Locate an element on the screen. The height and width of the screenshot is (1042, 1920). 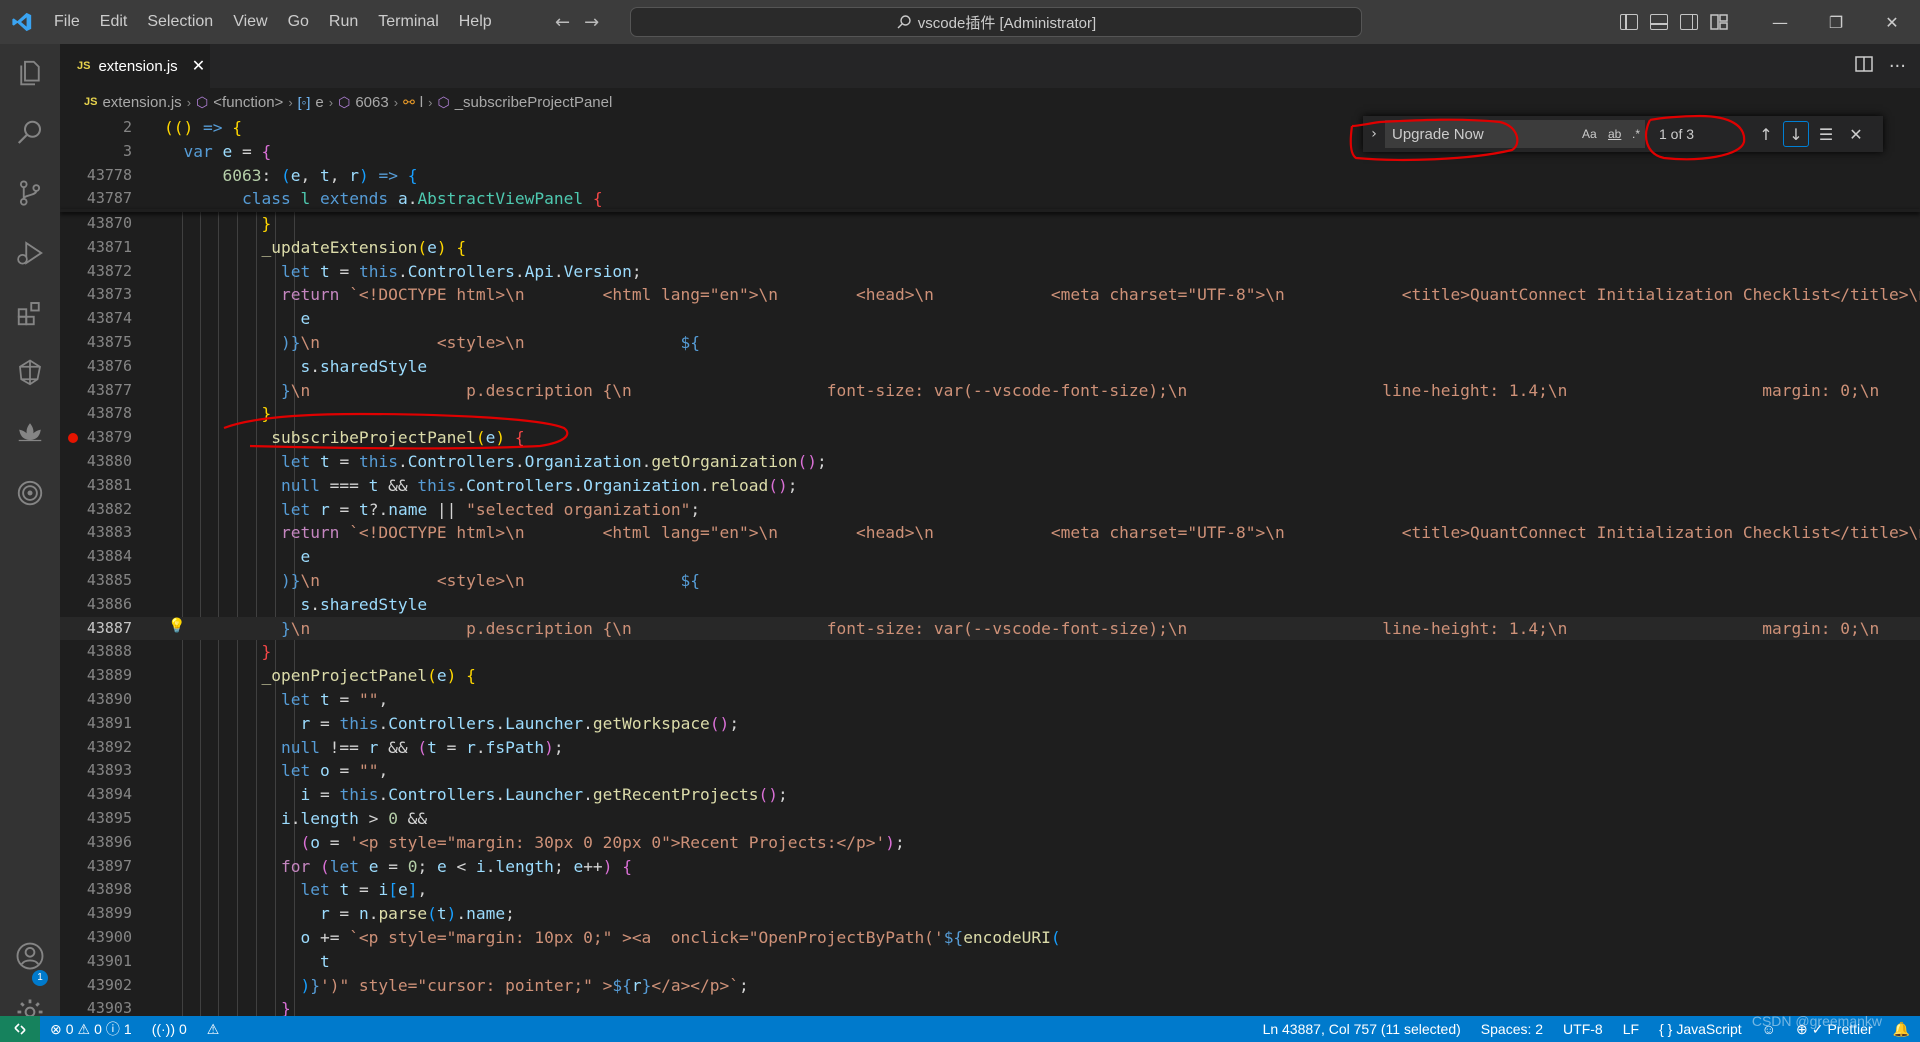
end-of-line: LF is located at coordinates (1631, 1029).